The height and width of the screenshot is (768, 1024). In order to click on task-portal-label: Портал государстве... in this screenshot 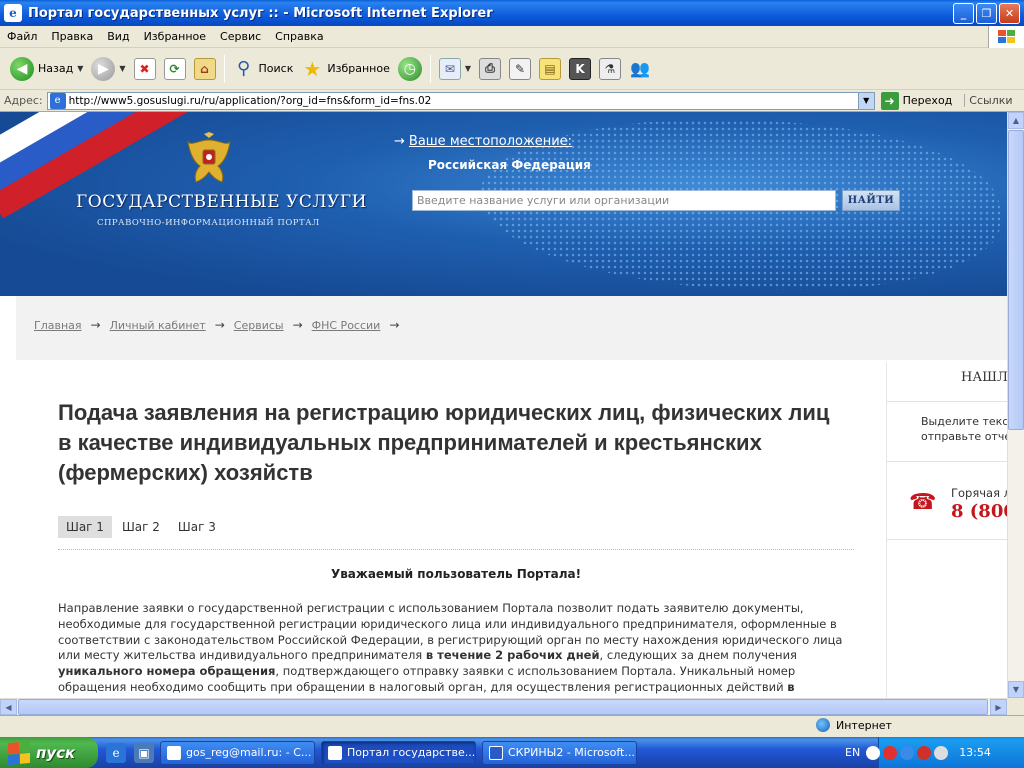, I will do `click(411, 752)`.